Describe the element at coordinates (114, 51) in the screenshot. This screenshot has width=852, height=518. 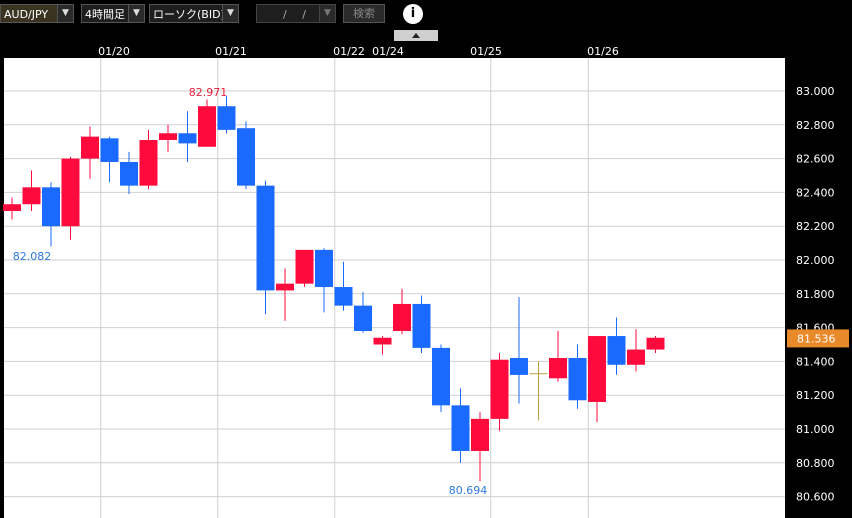
I see `x-tick-label: 01/20` at that location.